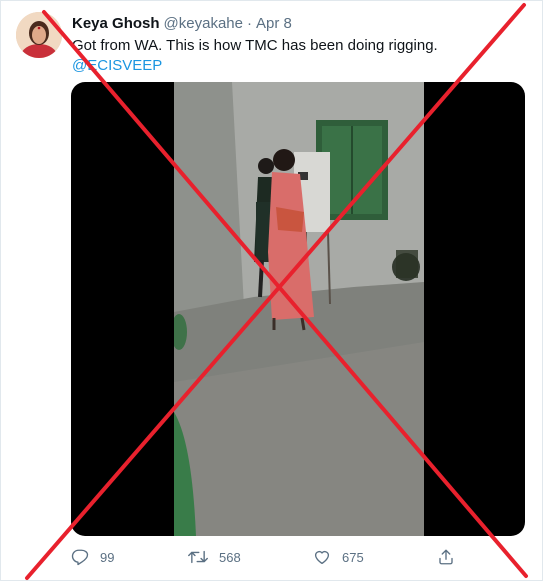  What do you see at coordinates (353, 557) in the screenshot?
I see `like-count: 675` at bounding box center [353, 557].